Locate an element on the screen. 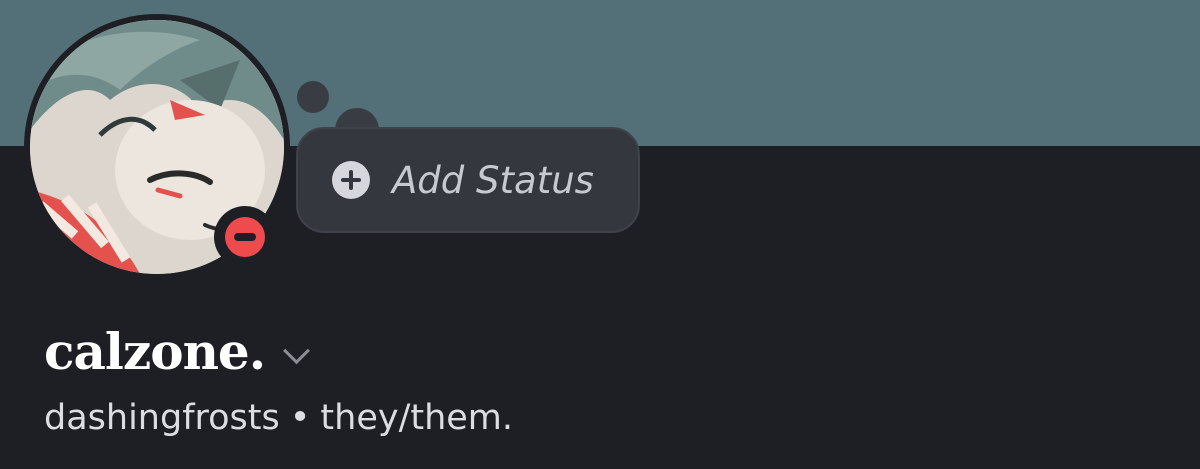 The width and height of the screenshot is (1200, 469). thought-bubble-small is located at coordinates (313, 97).